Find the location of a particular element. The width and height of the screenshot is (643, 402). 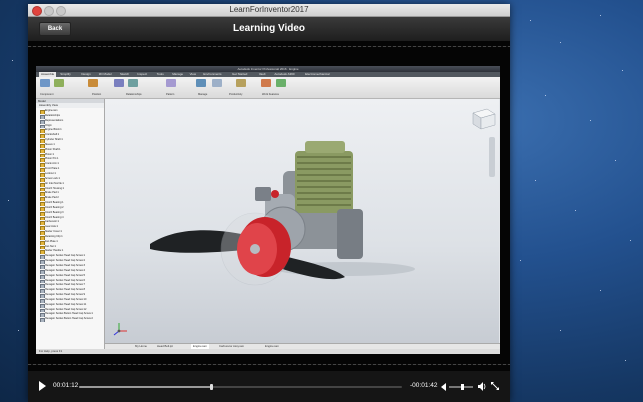

inventor-status-bar: For Help, press F1 is located at coordinates (268, 351).